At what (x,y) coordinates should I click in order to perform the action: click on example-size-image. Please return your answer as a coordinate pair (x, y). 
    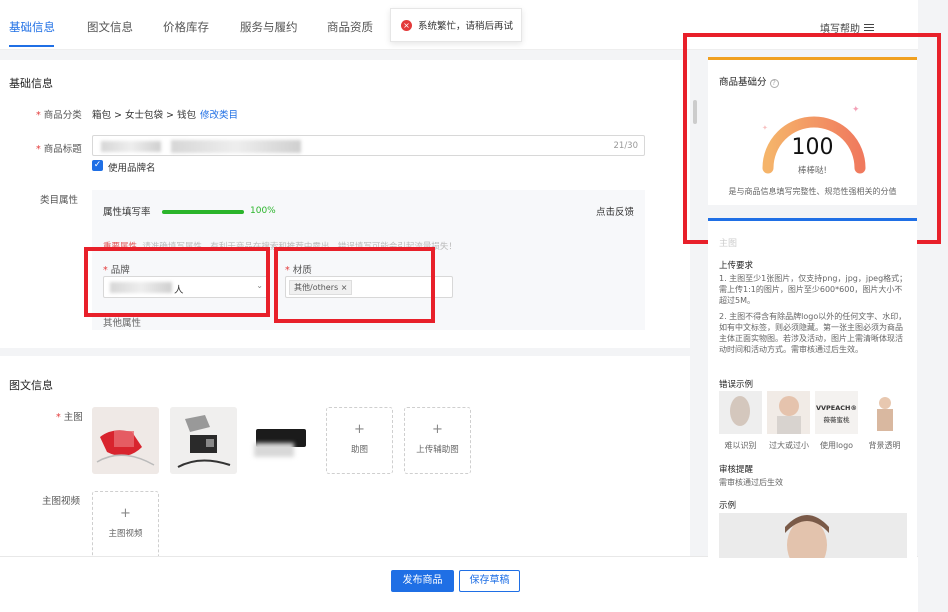
    Looking at the image, I should click on (788, 412).